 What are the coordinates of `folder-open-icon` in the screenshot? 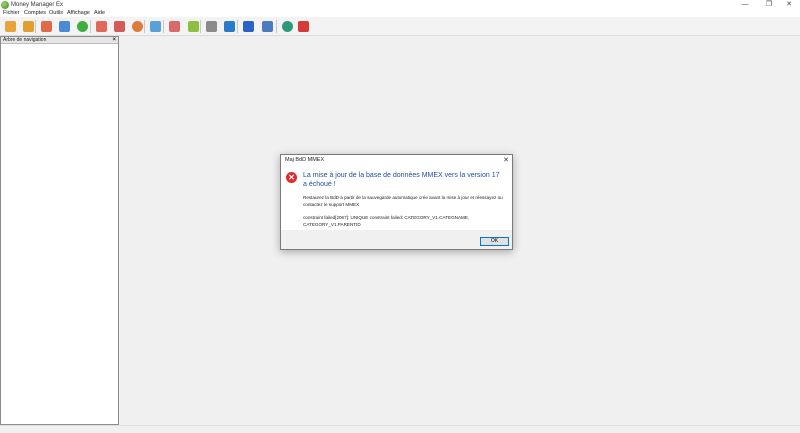 It's located at (28, 26).